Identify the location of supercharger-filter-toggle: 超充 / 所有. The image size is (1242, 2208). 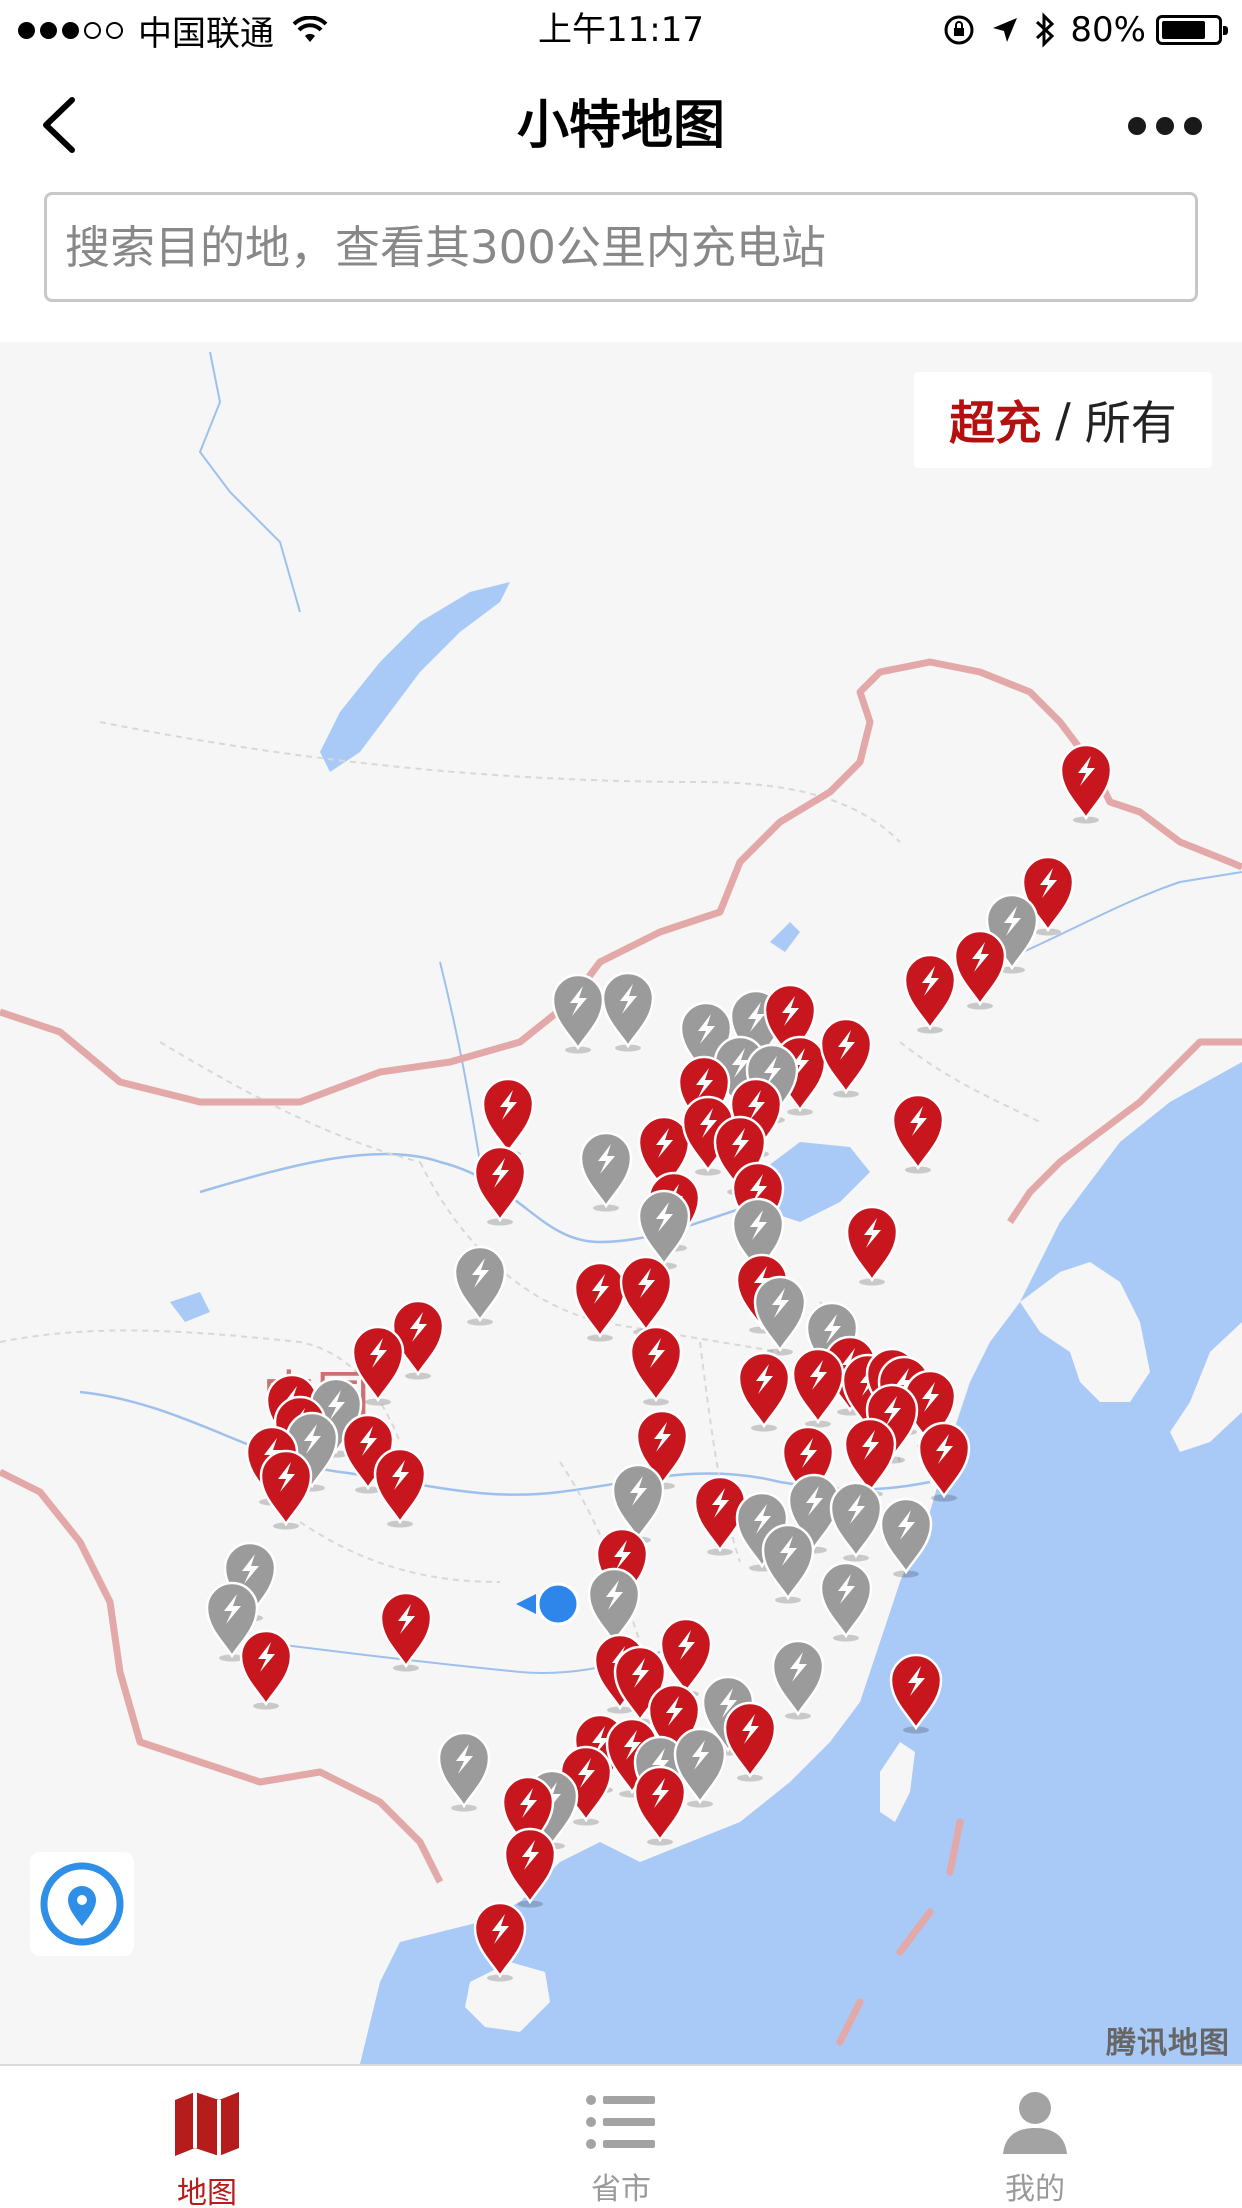
(1063, 420).